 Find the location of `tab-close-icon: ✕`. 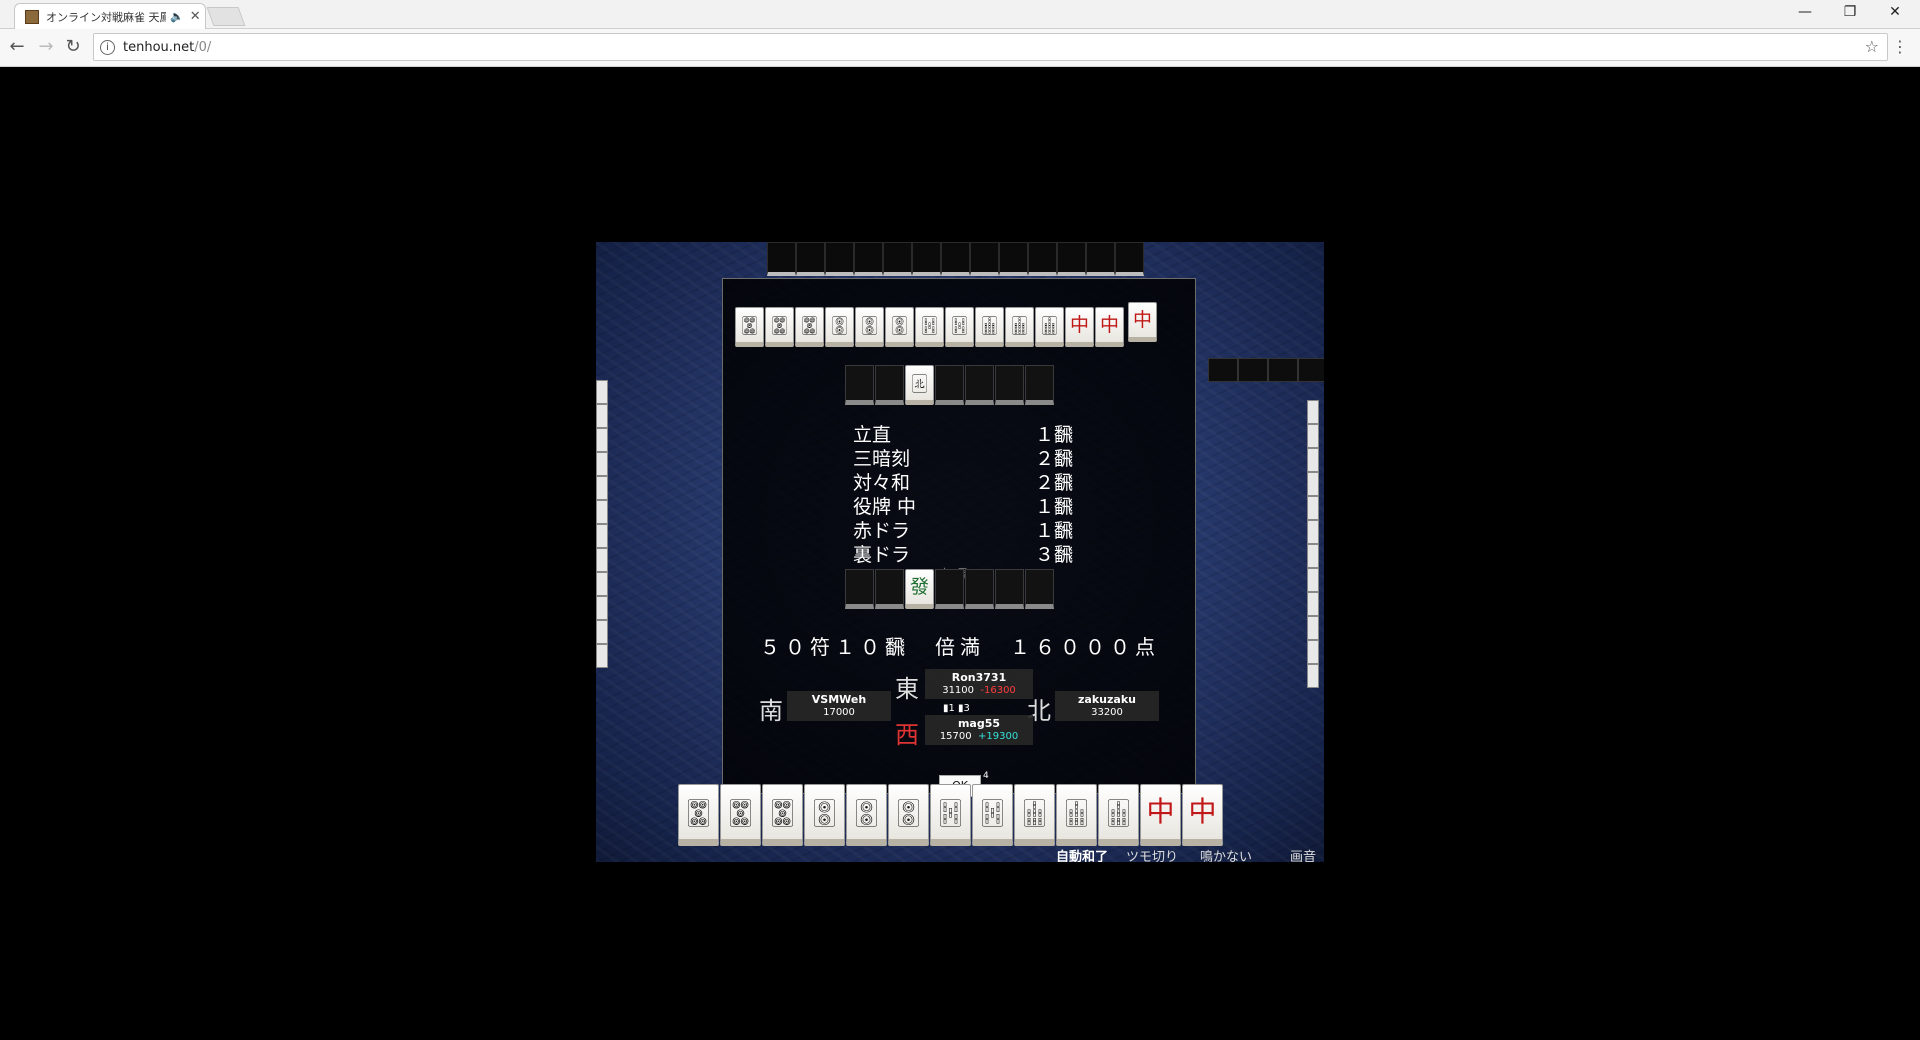

tab-close-icon: ✕ is located at coordinates (195, 16).